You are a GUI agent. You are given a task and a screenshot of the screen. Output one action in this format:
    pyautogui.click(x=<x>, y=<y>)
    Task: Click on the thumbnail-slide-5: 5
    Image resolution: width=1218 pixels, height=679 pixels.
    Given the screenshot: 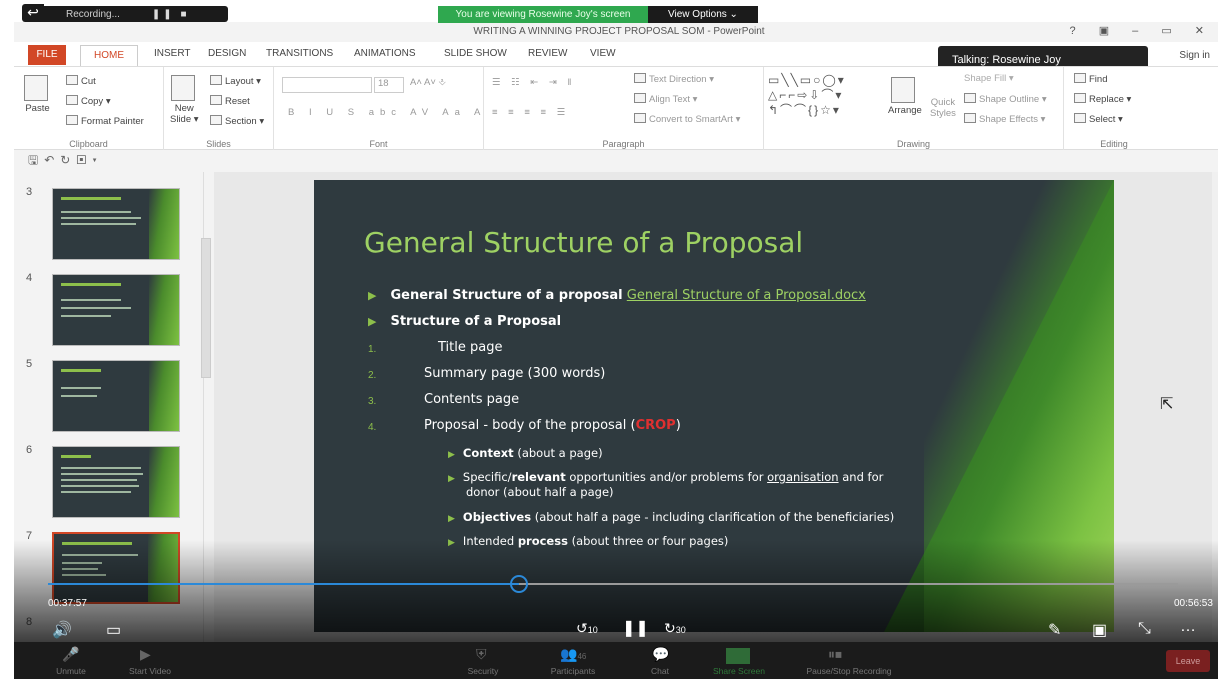 What is the action you would take?
    pyautogui.click(x=109, y=392)
    